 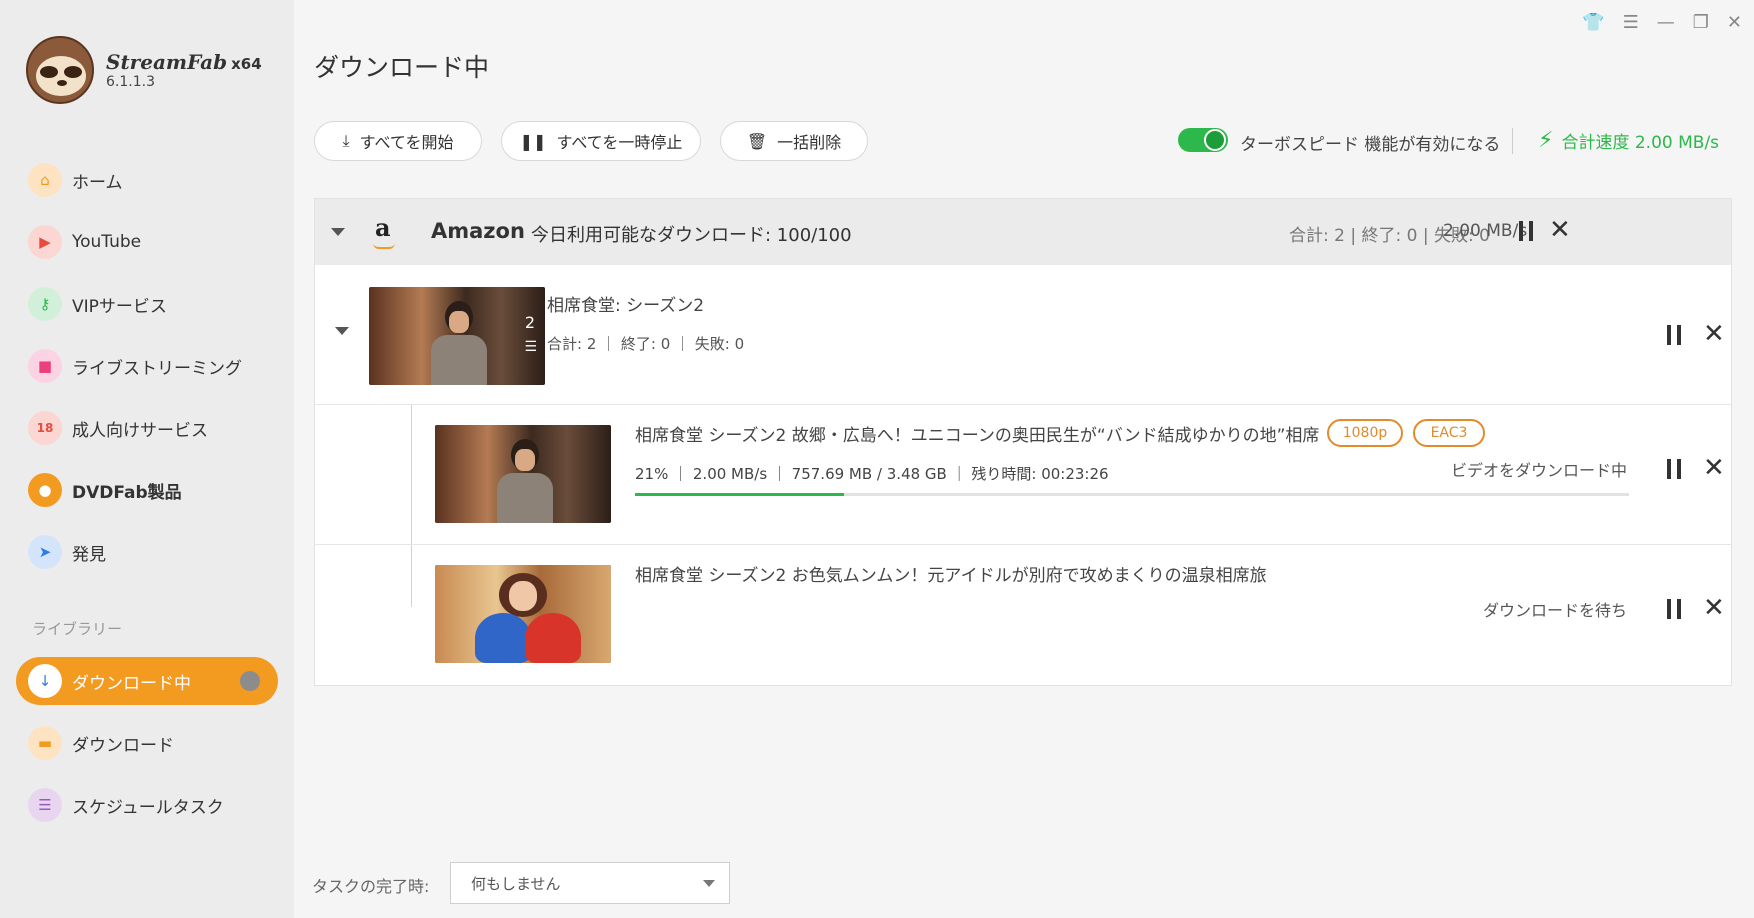 What do you see at coordinates (371, 886) in the screenshot?
I see `on-complete-label: タスクの完了時:` at bounding box center [371, 886].